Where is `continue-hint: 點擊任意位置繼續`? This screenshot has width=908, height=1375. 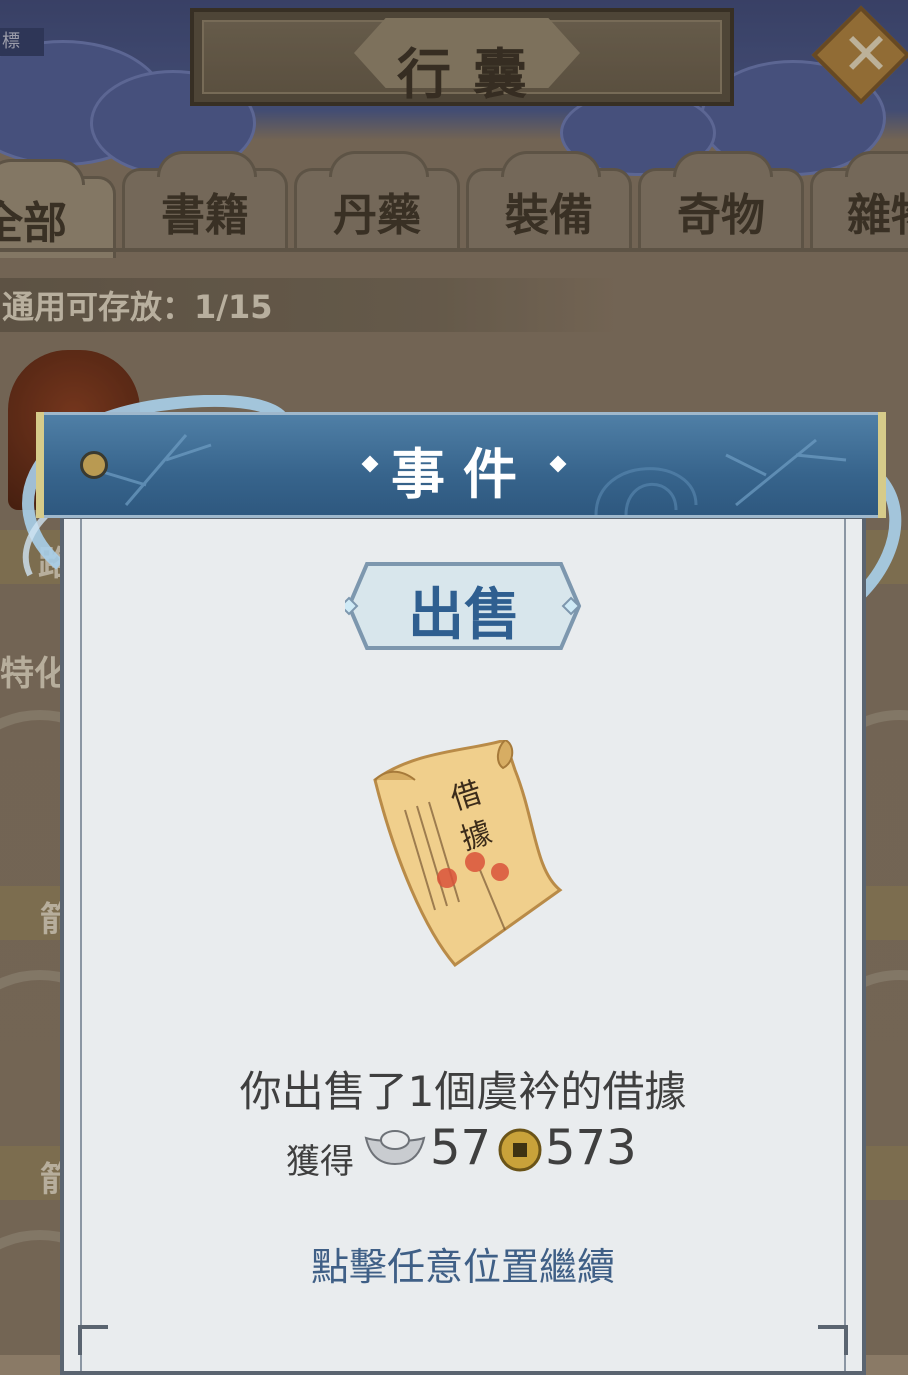 continue-hint: 點擊任意位置繼續 is located at coordinates (463, 1263).